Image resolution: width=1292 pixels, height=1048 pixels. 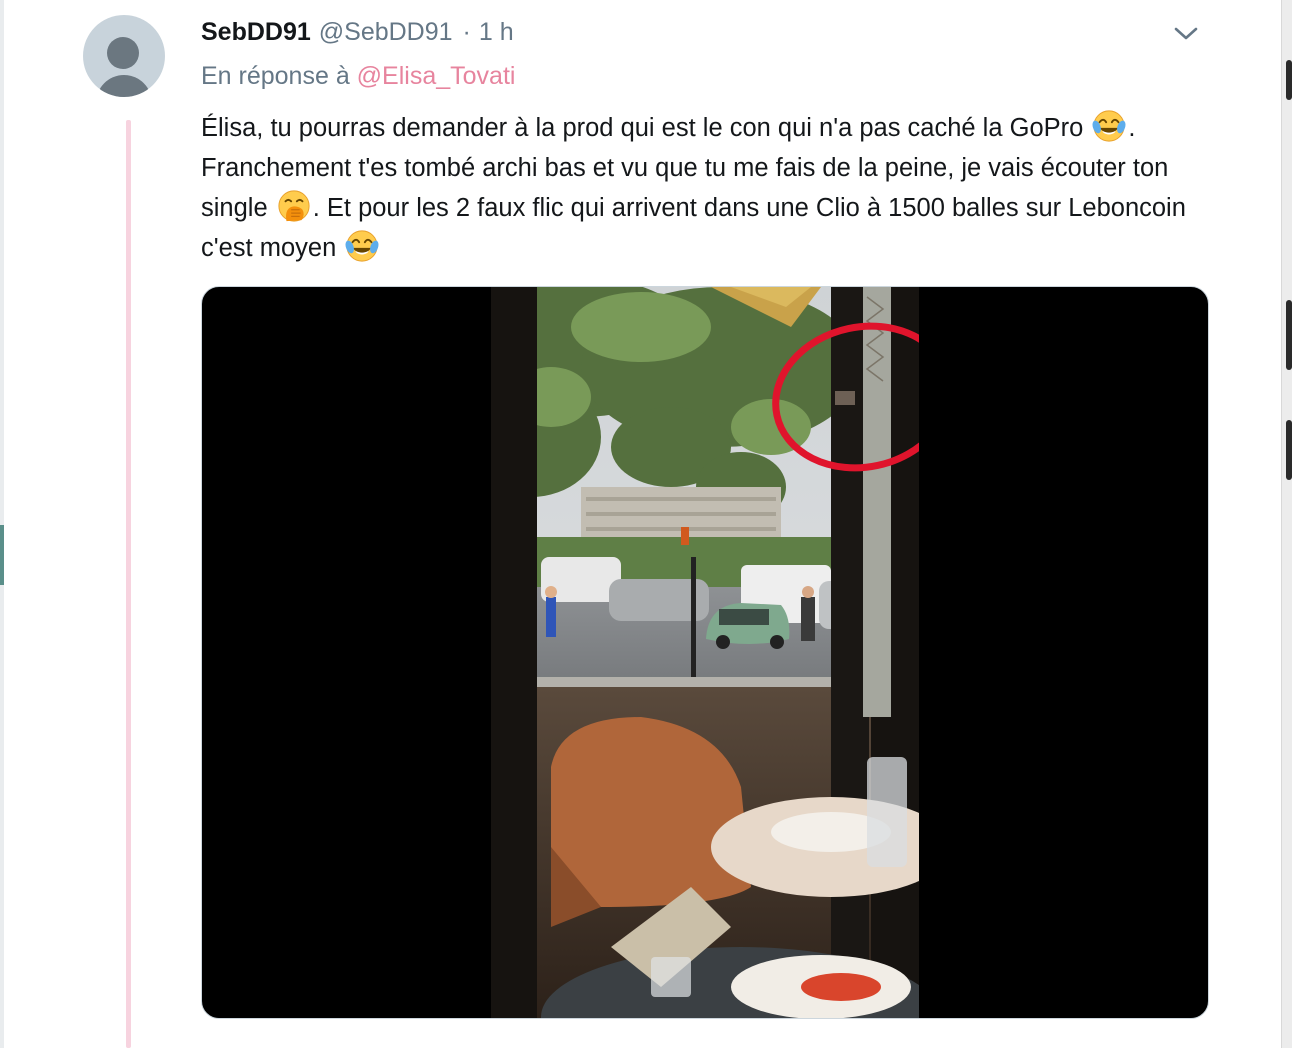 I want to click on avatar, so click(x=124, y=56).